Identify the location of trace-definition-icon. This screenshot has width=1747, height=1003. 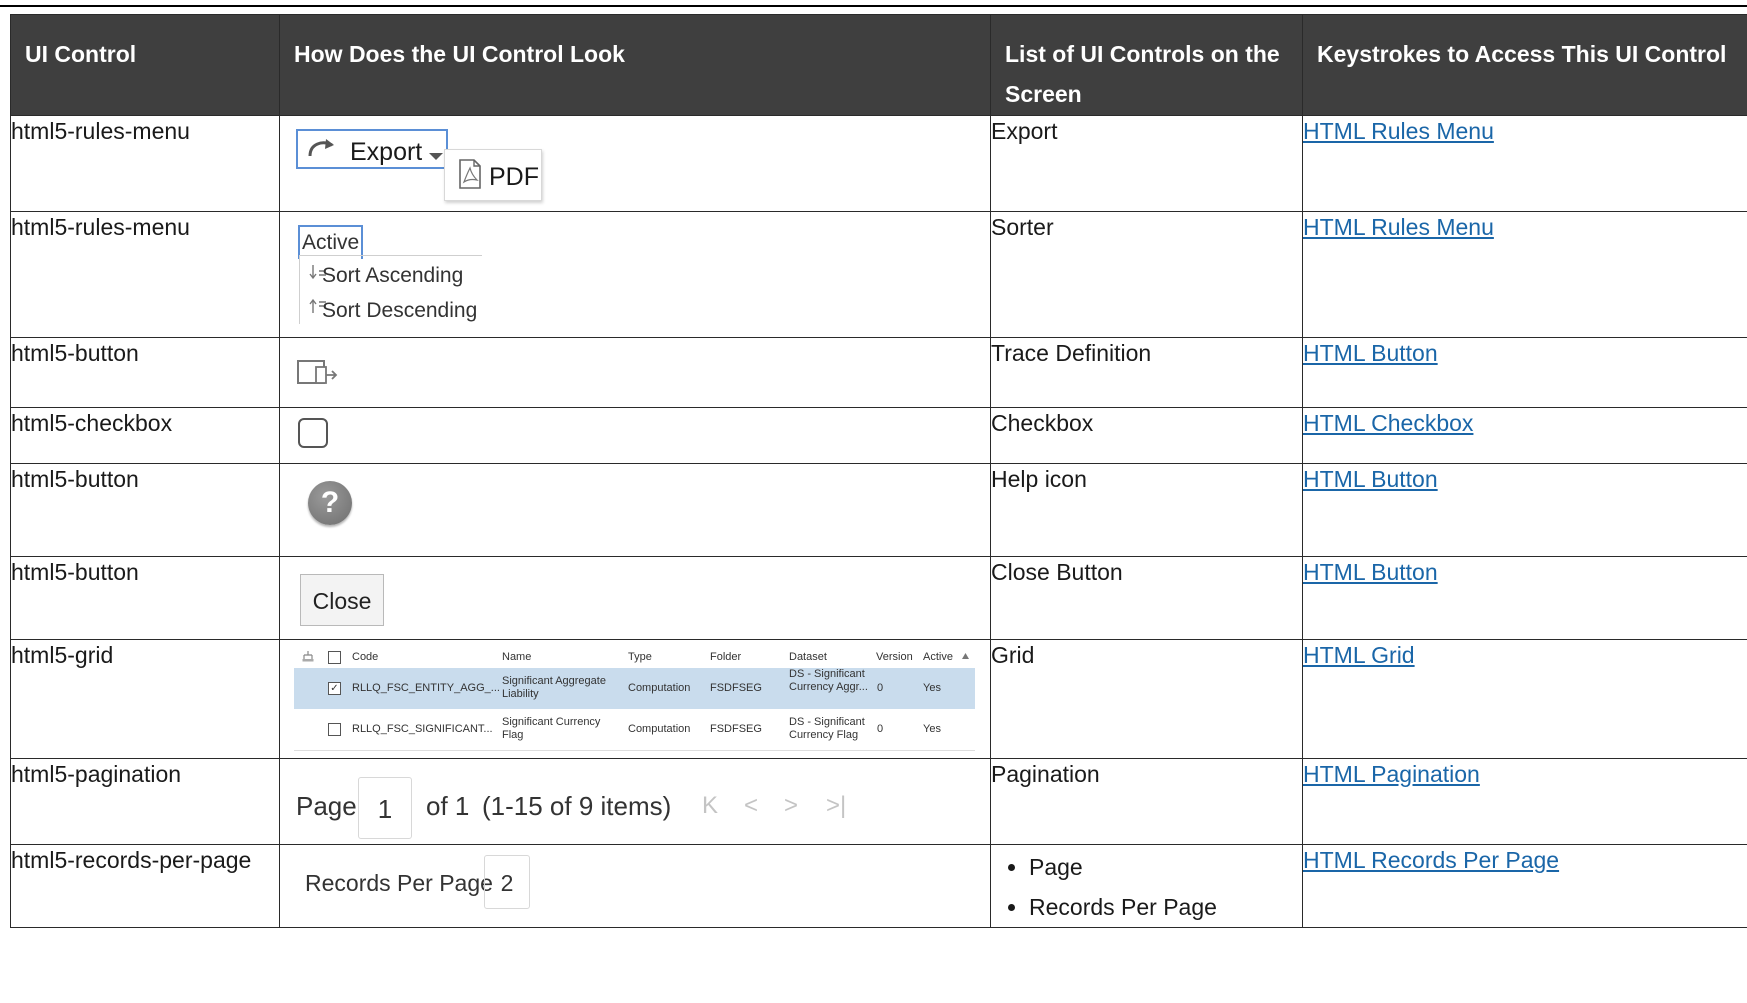
(319, 373).